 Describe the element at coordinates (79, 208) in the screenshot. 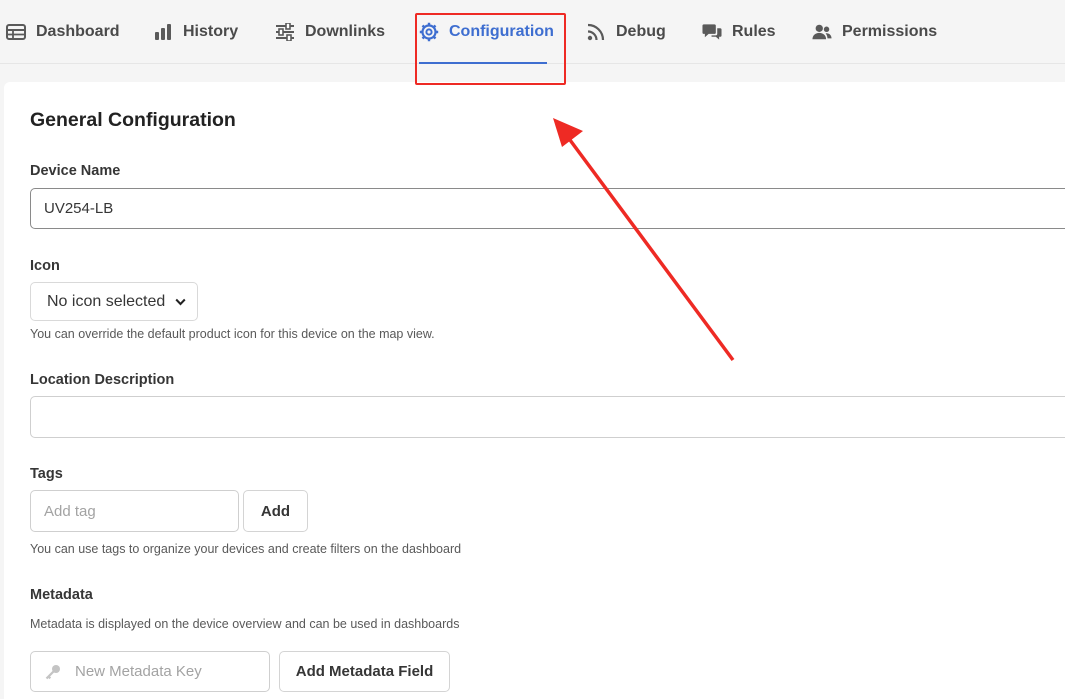

I see `device-name-value: UV254-LB` at that location.